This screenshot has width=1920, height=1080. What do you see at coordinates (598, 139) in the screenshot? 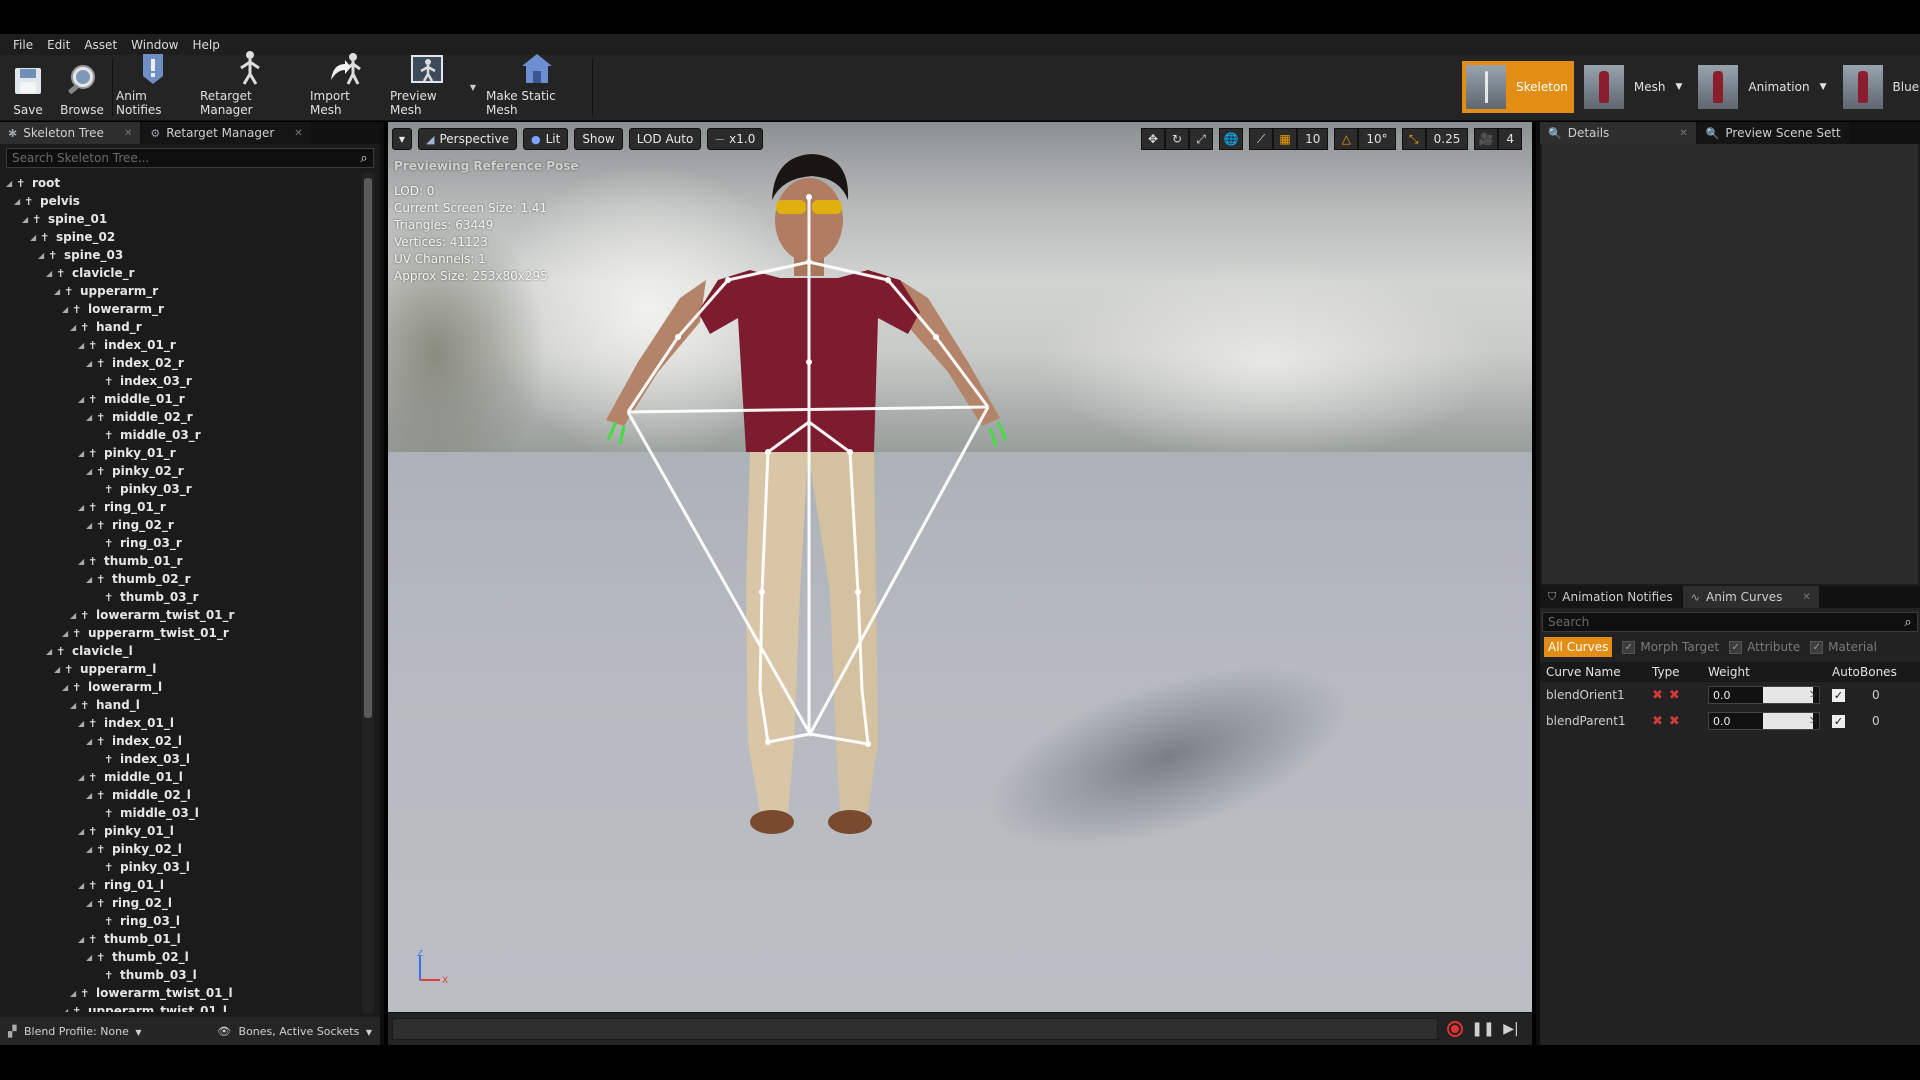
I see `show-button: Show` at bounding box center [598, 139].